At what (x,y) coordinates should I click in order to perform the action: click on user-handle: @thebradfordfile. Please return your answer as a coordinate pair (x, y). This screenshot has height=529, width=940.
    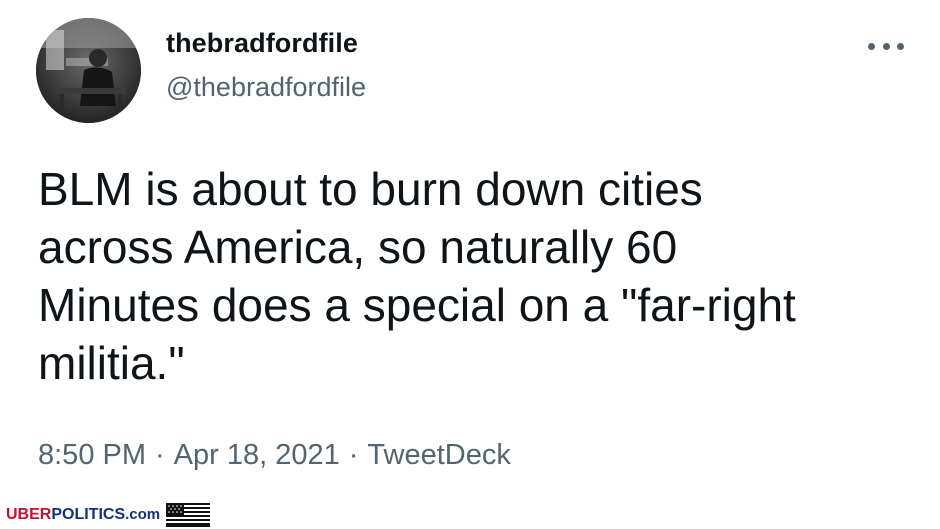
    Looking at the image, I should click on (266, 87).